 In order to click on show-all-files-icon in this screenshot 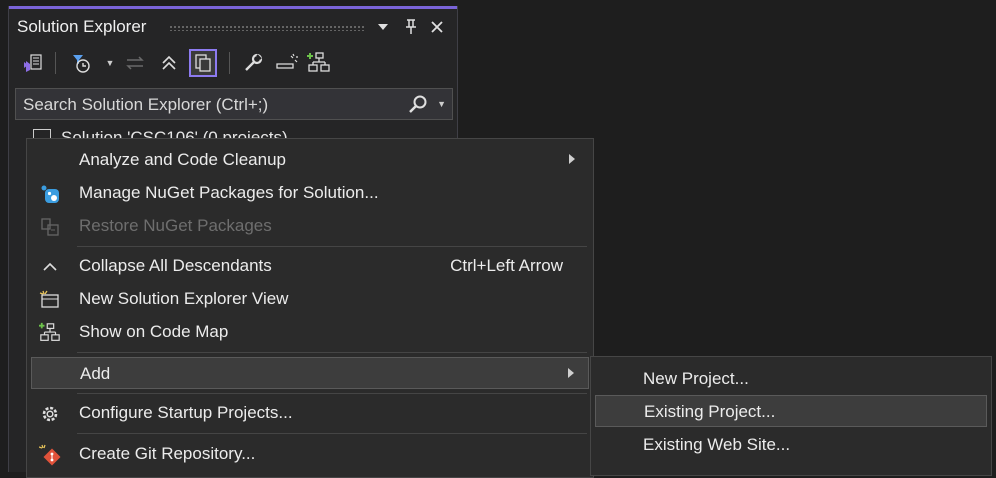, I will do `click(203, 63)`.